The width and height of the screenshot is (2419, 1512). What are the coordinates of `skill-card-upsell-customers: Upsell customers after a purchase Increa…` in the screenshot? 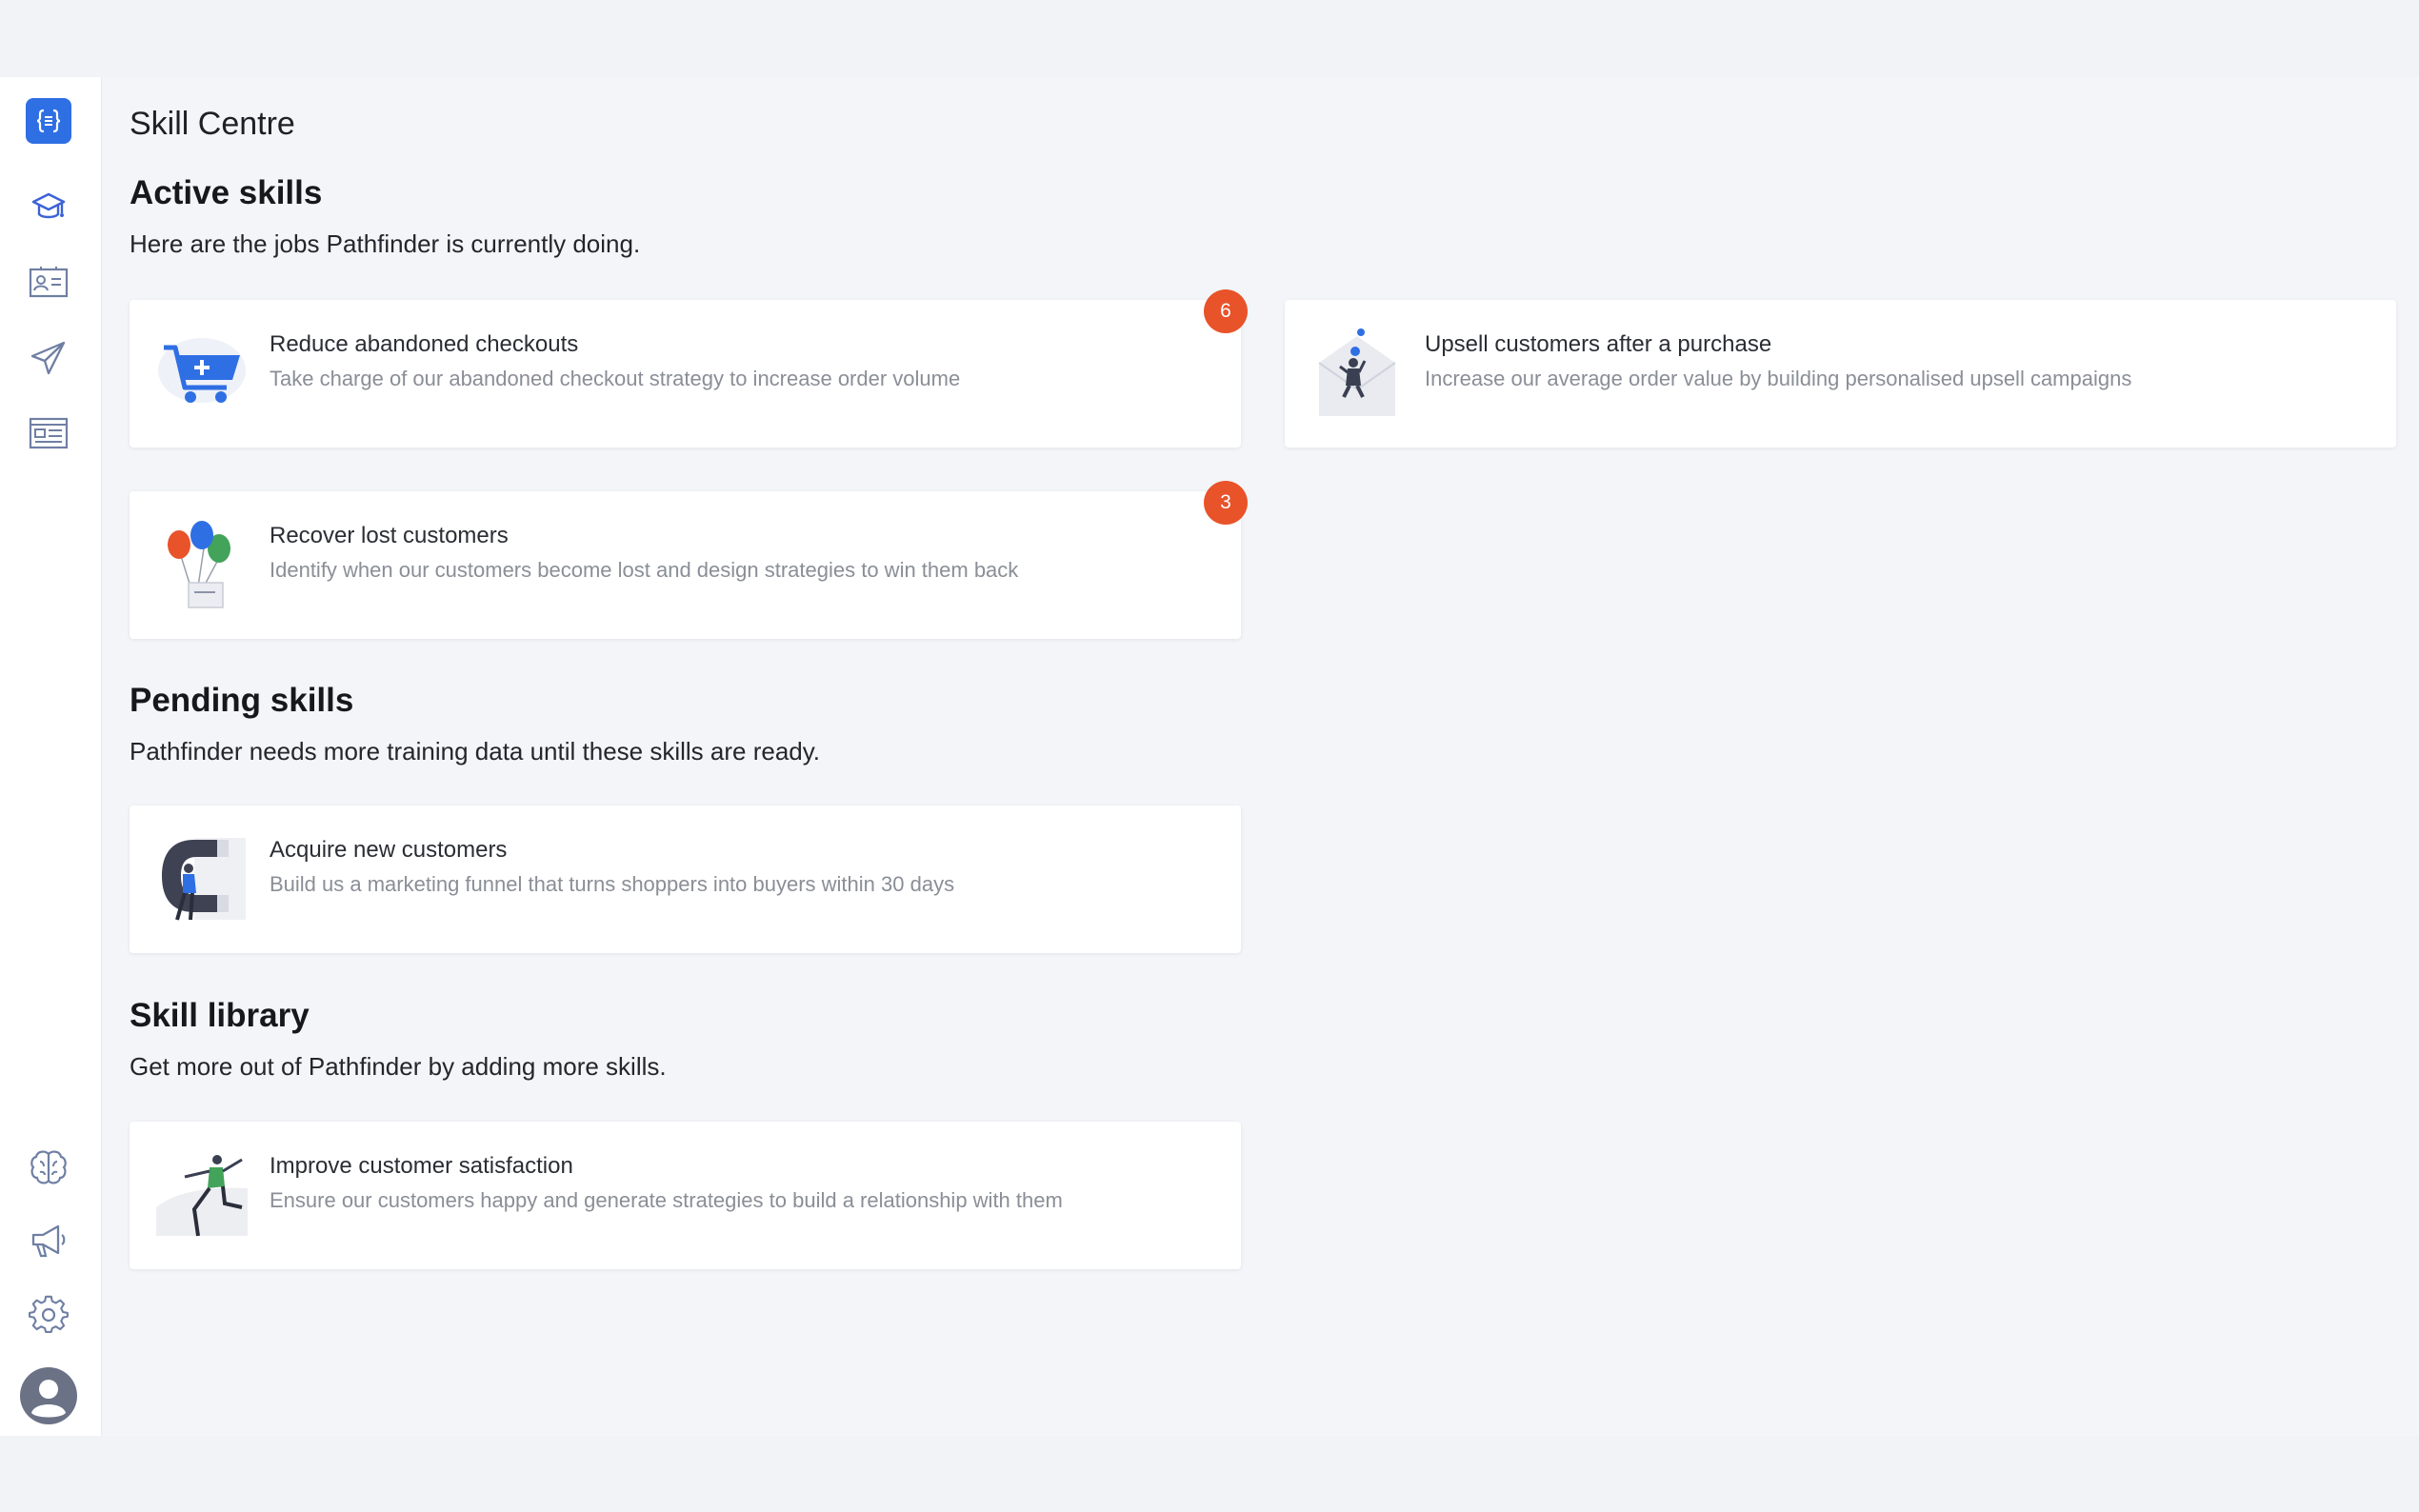 It's located at (1840, 374).